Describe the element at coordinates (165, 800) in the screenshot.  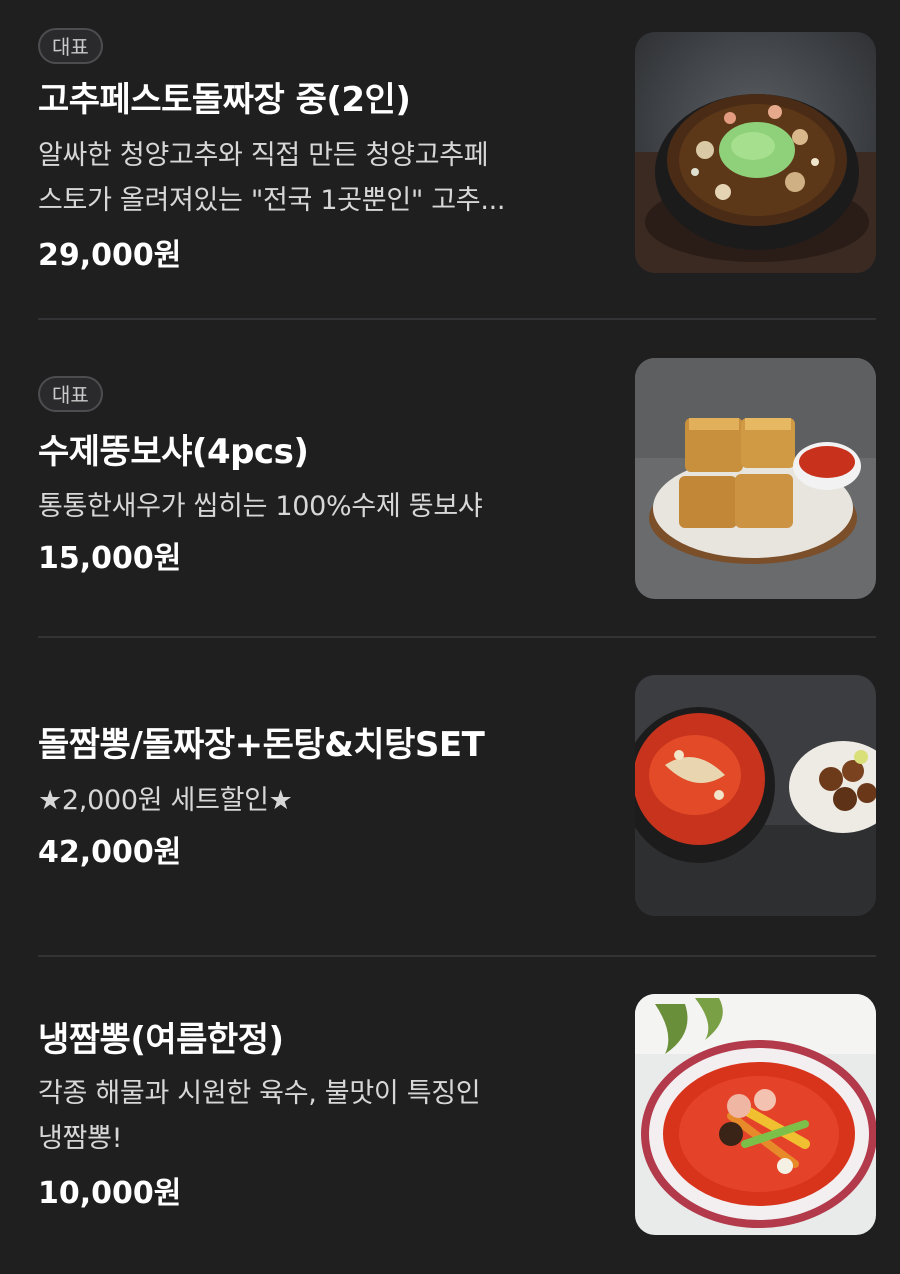
I see `description-line: ★2,000원 세트할인★` at that location.